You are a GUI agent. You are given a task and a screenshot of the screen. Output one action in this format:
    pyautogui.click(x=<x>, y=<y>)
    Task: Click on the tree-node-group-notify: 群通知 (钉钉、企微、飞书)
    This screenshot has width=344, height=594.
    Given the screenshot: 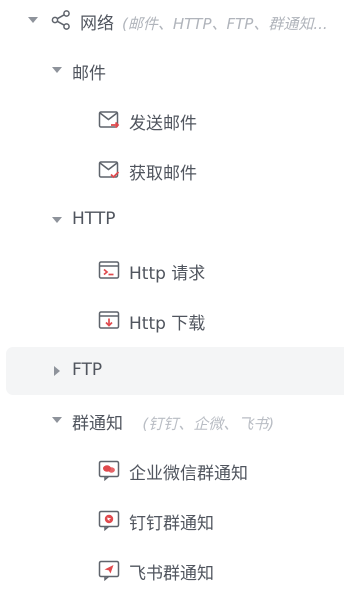 What is the action you would take?
    pyautogui.click(x=172, y=420)
    